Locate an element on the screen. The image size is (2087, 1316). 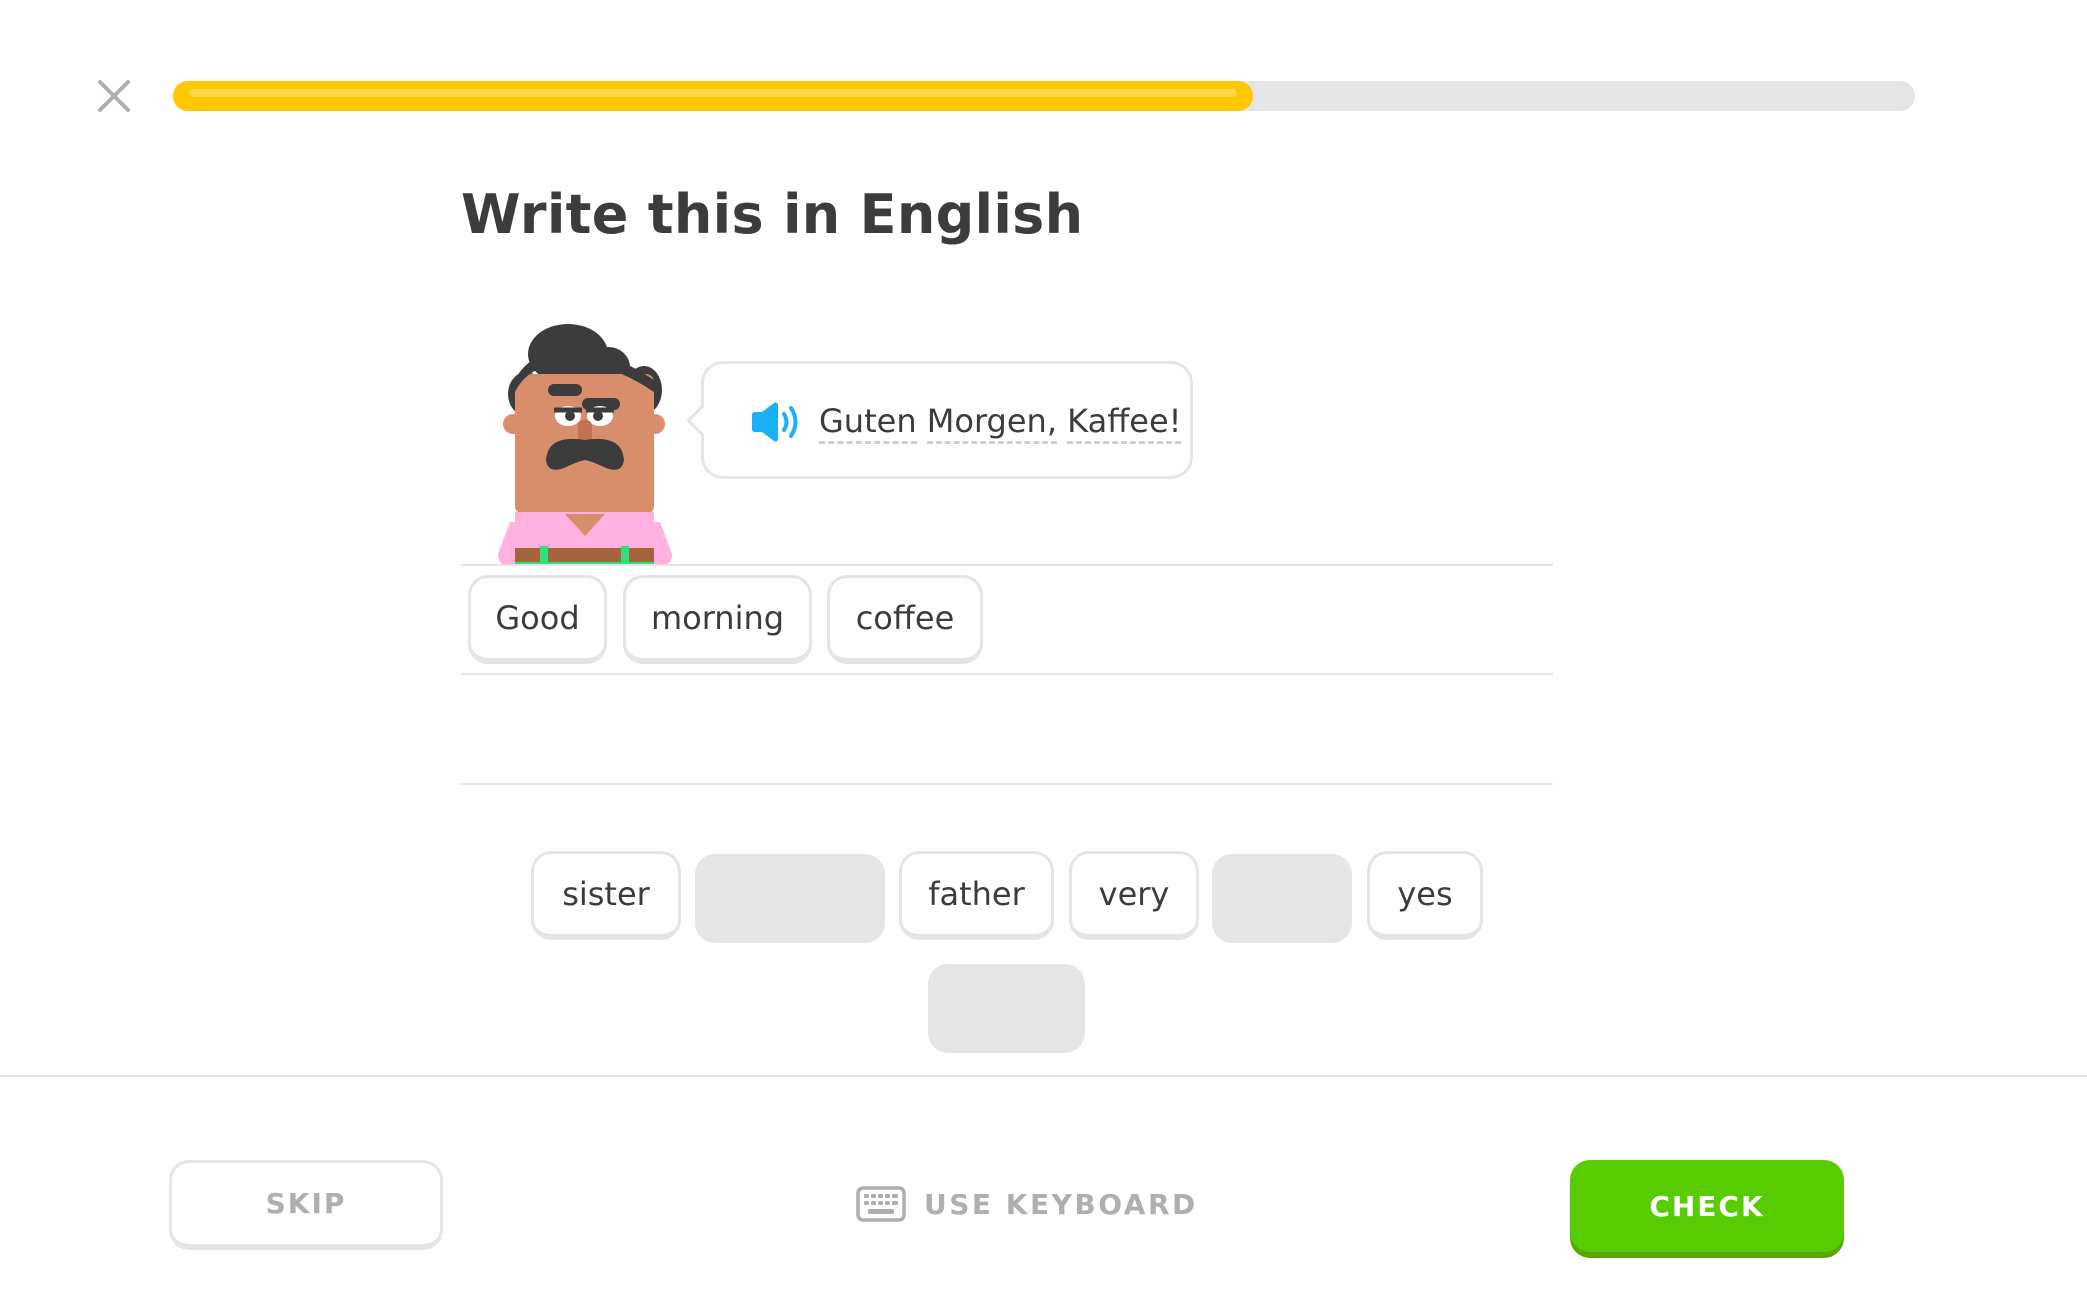
progress-bar is located at coordinates (1044, 96).